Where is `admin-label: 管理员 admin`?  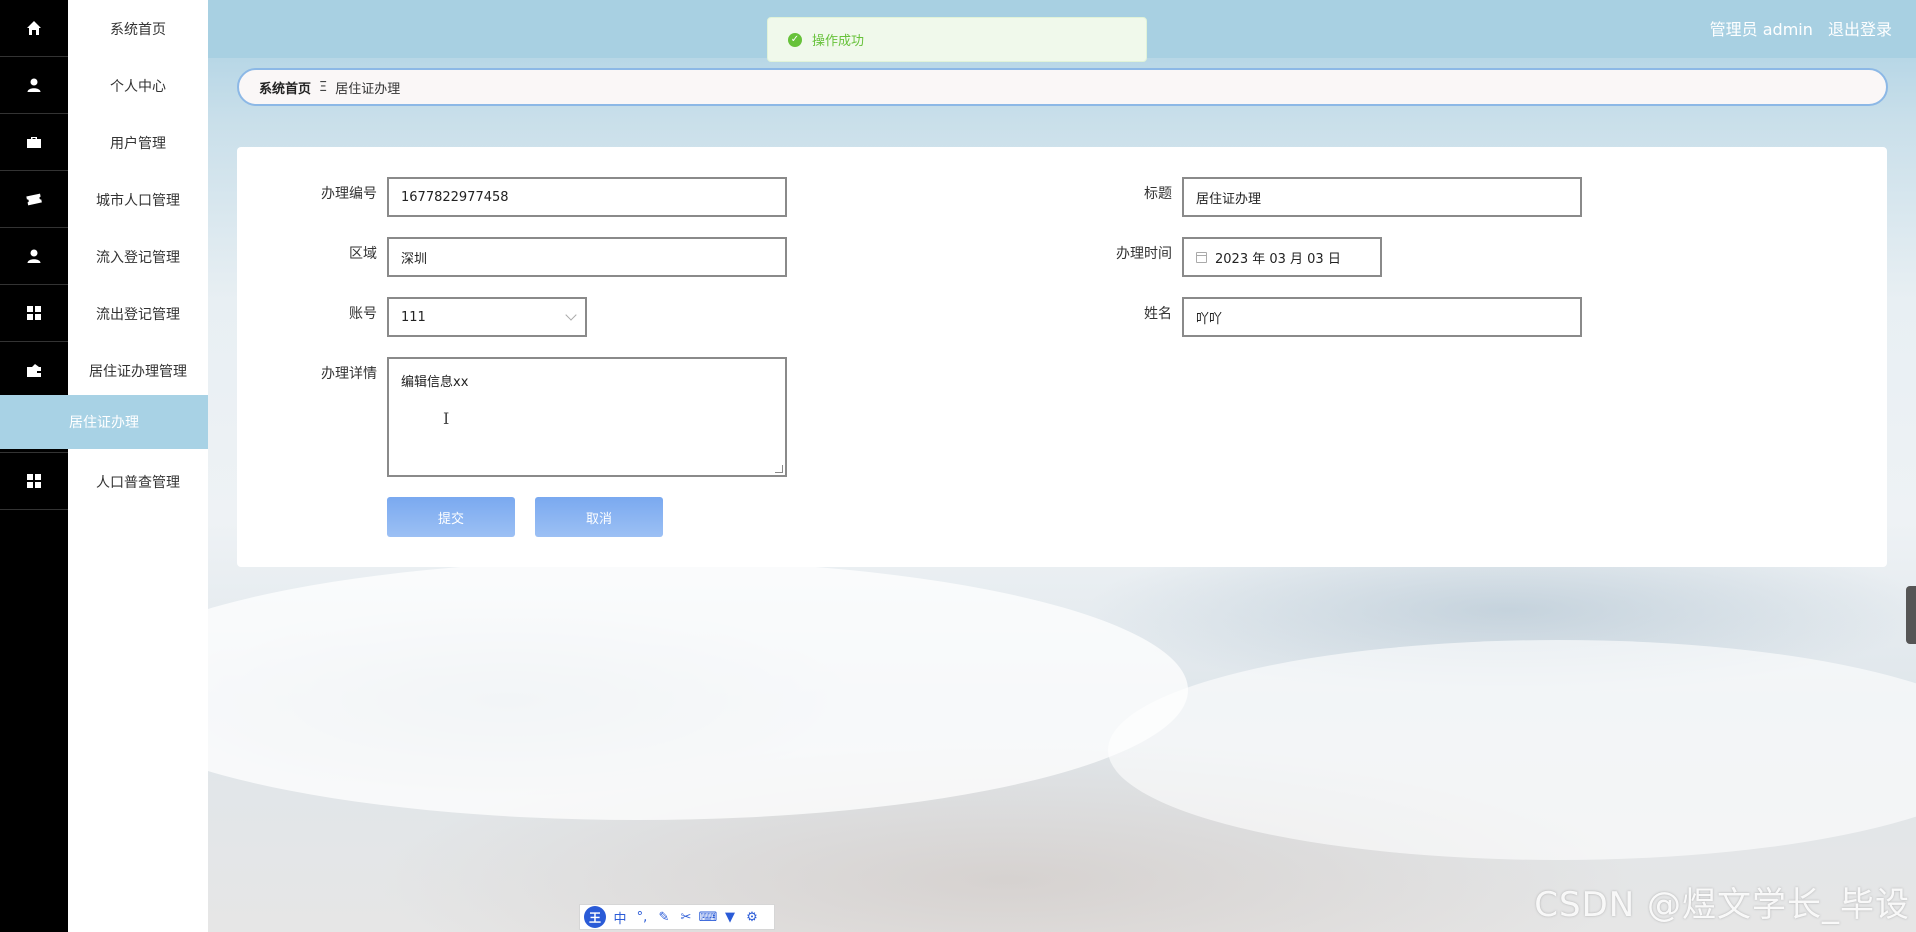 admin-label: 管理员 admin is located at coordinates (1761, 29).